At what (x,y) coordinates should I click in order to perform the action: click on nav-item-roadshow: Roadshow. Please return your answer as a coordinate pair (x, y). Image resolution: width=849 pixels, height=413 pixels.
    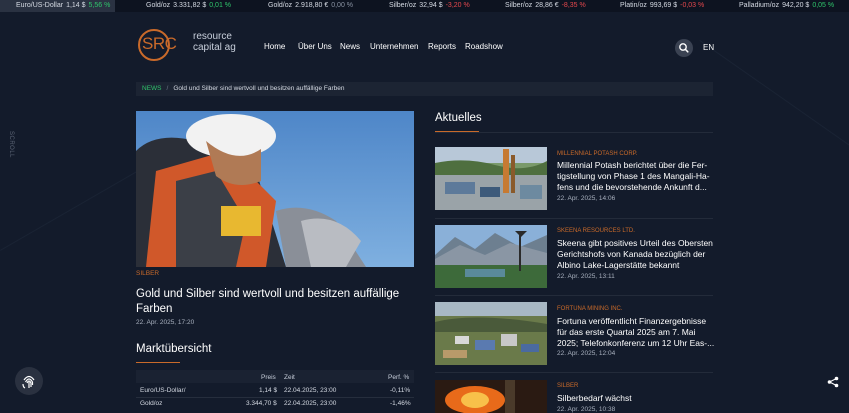
    Looking at the image, I should click on (484, 46).